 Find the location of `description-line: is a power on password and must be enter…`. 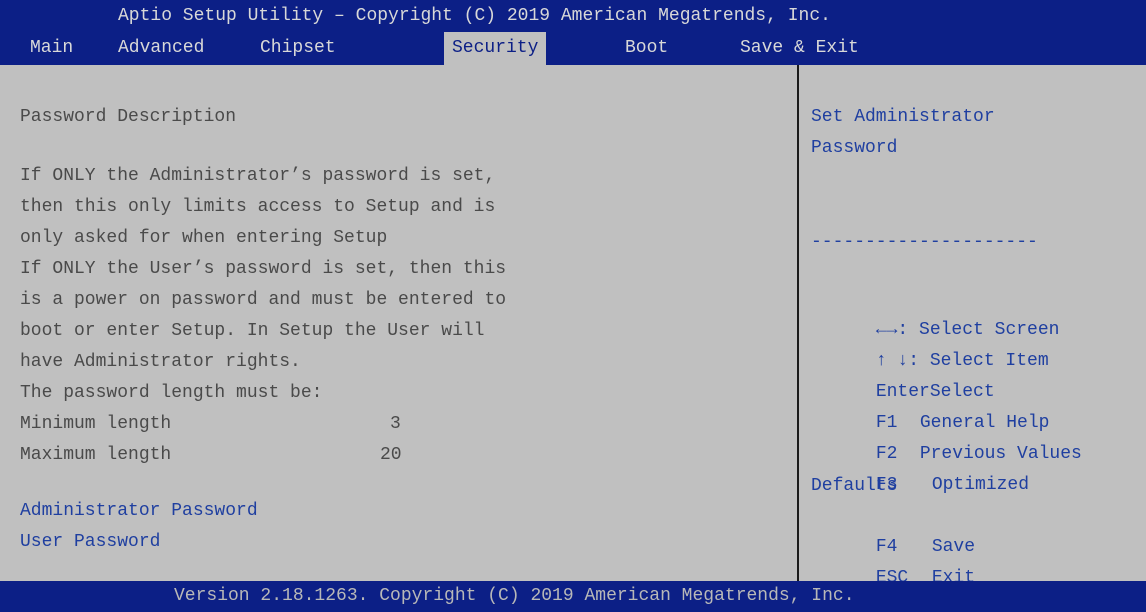

description-line: is a power on password and must be enter… is located at coordinates (263, 300).